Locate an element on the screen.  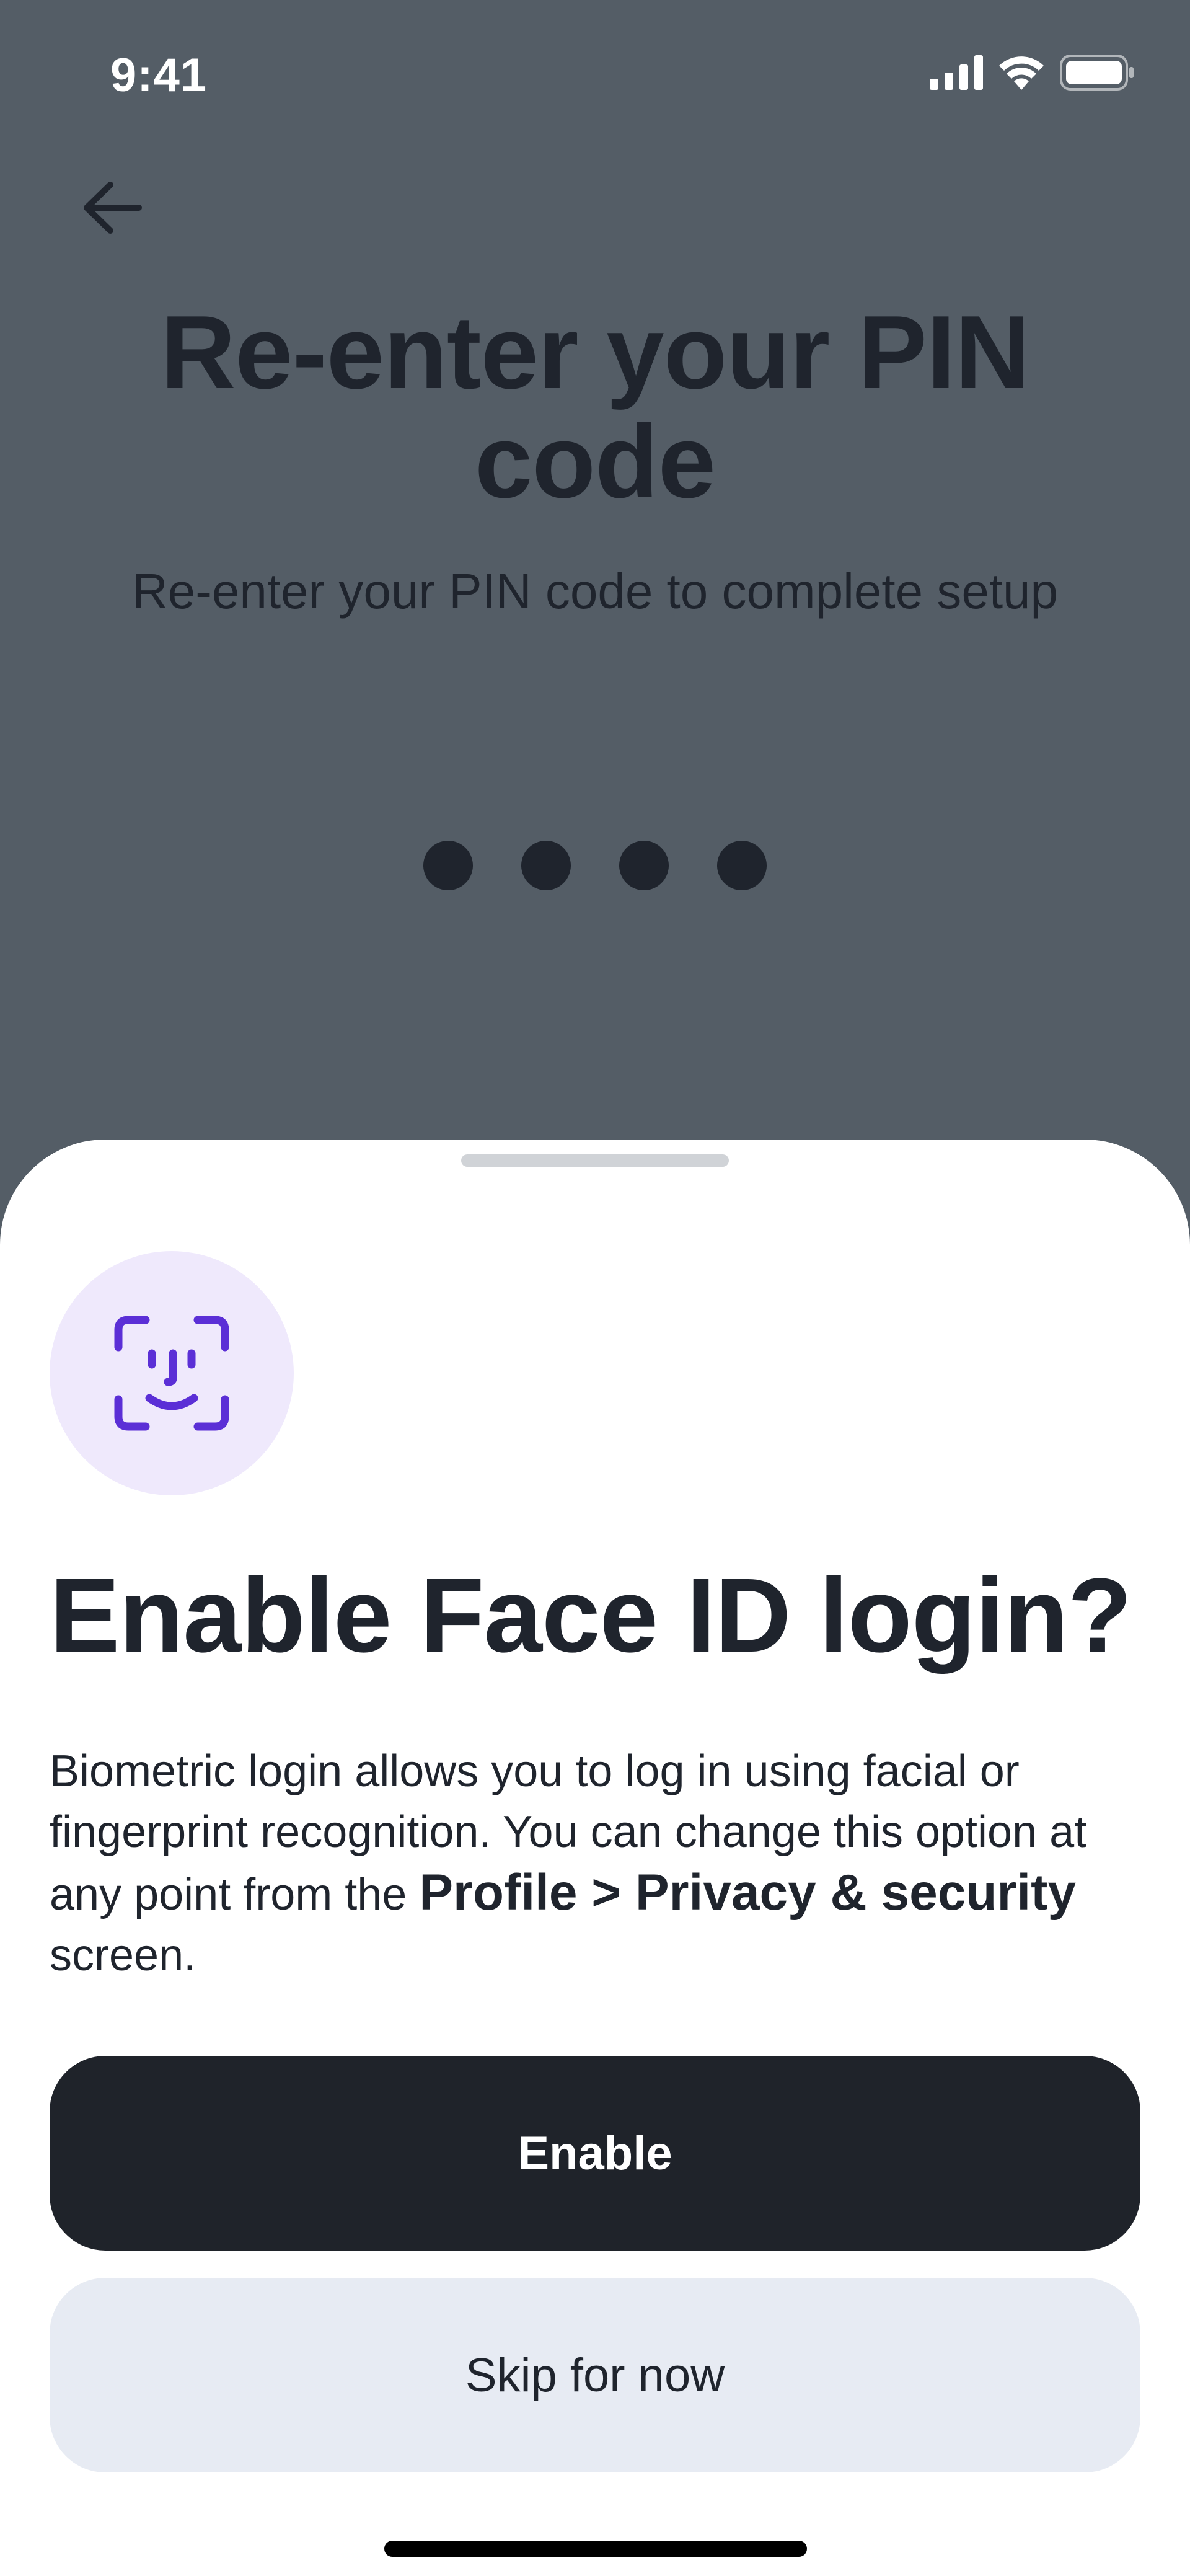
page-subtitle: Re-enter your PIN code to complete setup is located at coordinates (595, 591).